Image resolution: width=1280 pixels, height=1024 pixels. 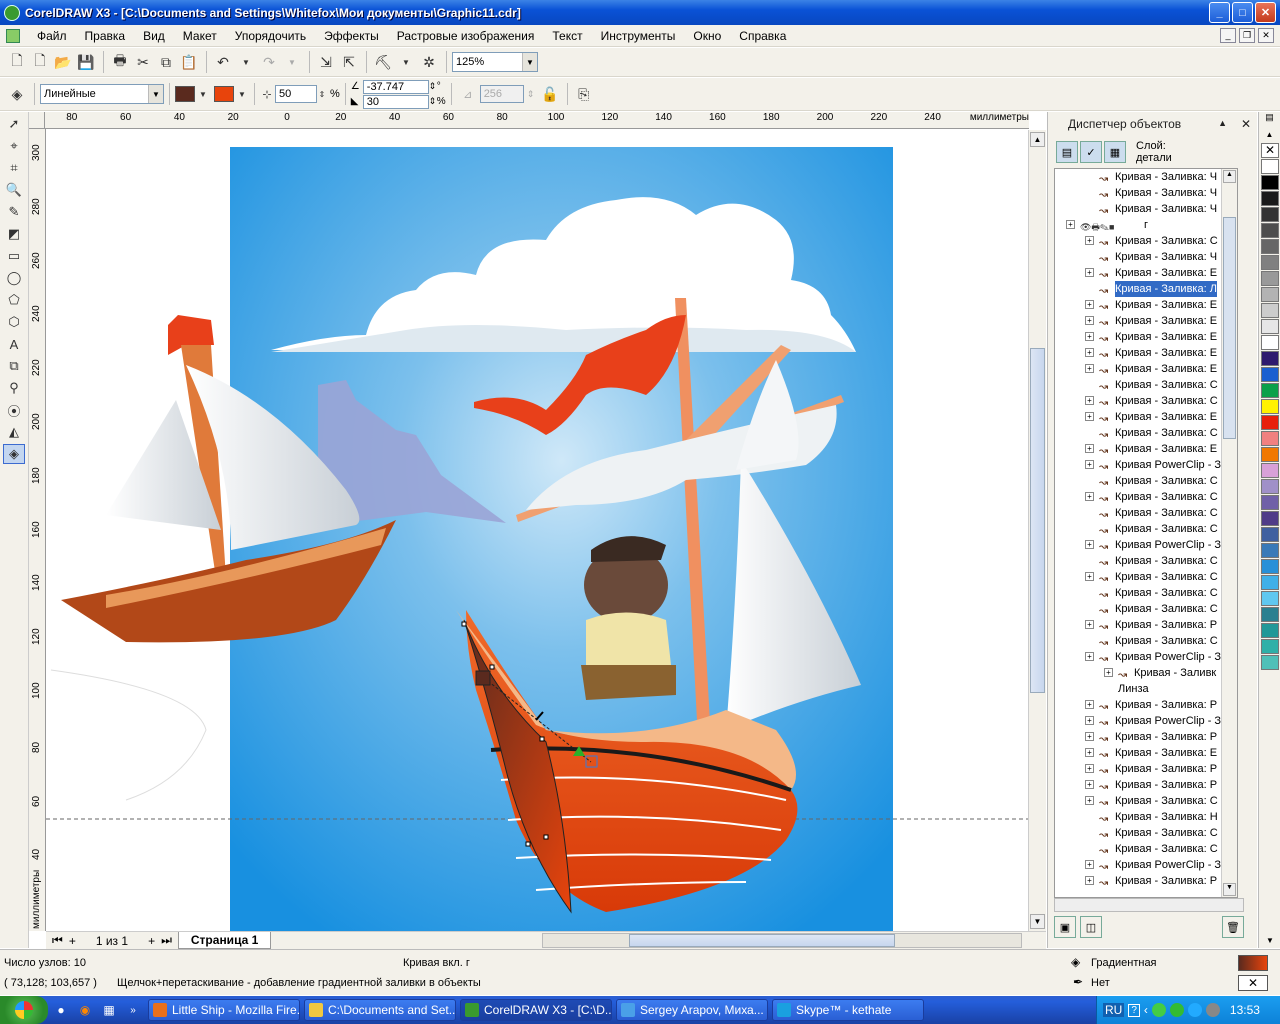 I want to click on freehand-tool-icon: ✎, so click(x=14, y=212).